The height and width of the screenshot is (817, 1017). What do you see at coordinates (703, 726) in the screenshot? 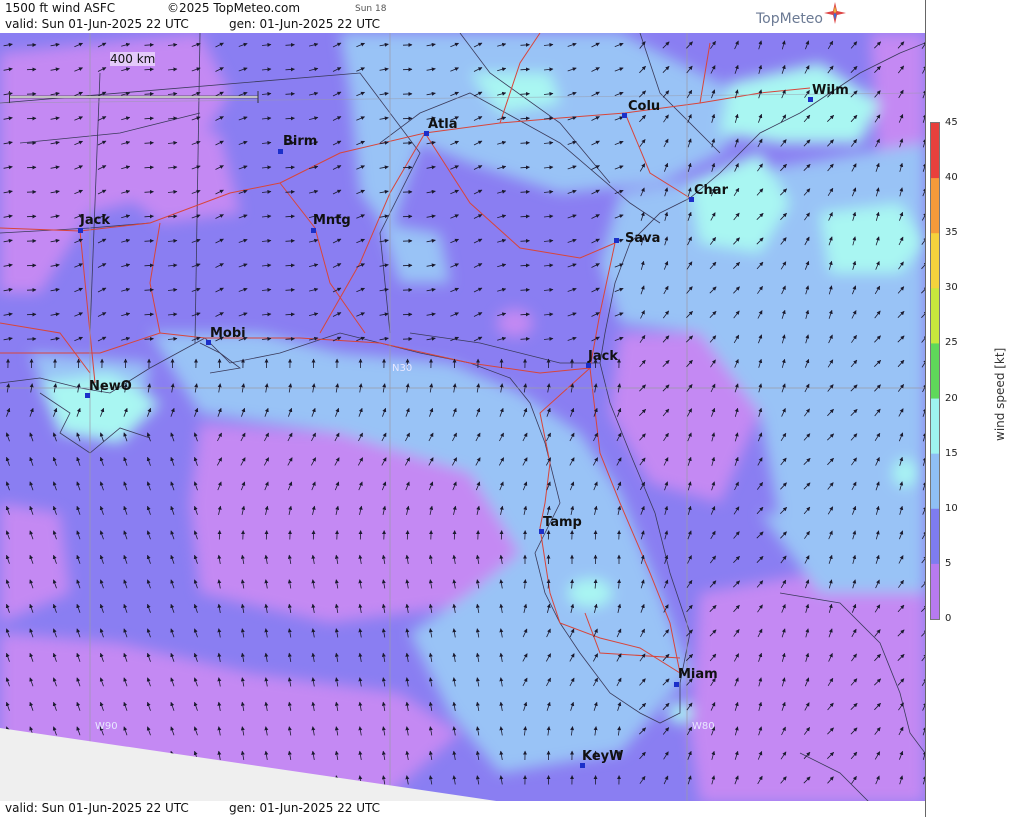
I see `grid-label-w80: W80` at bounding box center [703, 726].